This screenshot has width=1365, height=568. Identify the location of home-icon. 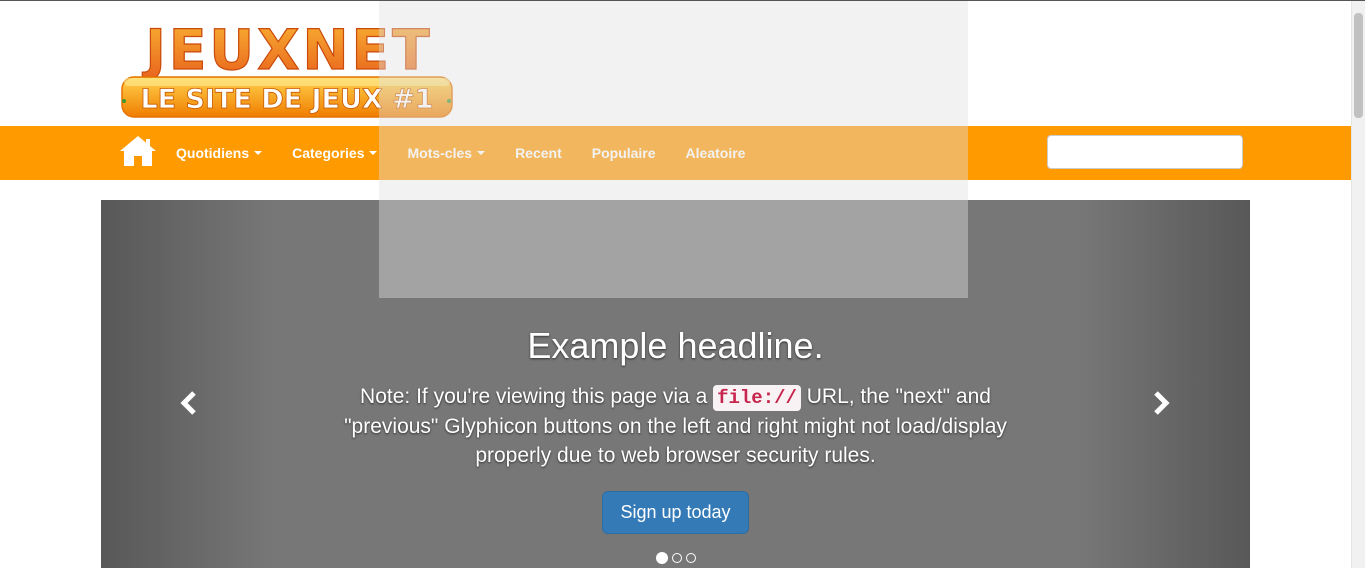
(138, 151).